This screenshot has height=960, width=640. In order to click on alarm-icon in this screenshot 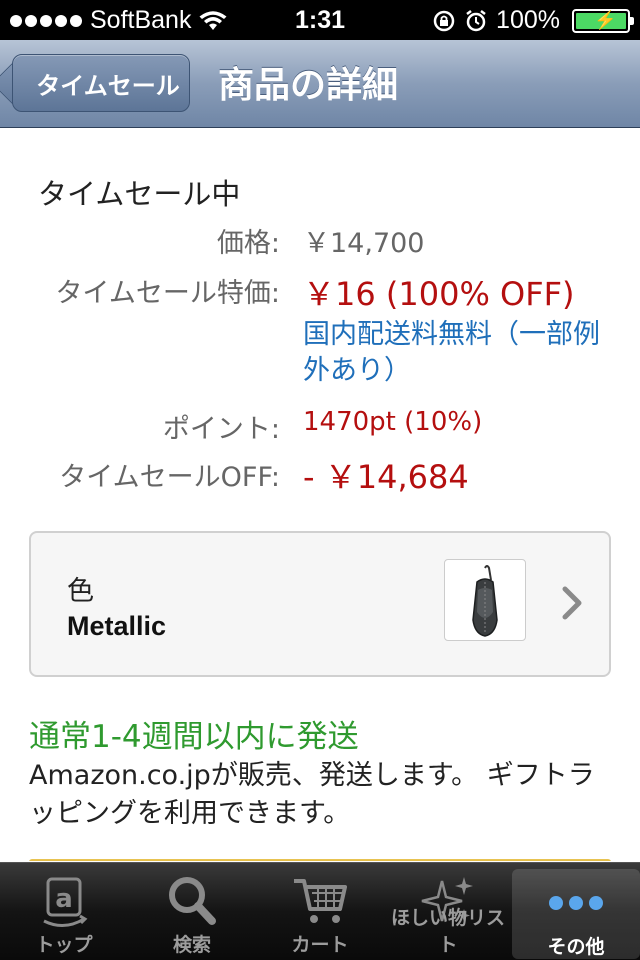, I will do `click(476, 20)`.